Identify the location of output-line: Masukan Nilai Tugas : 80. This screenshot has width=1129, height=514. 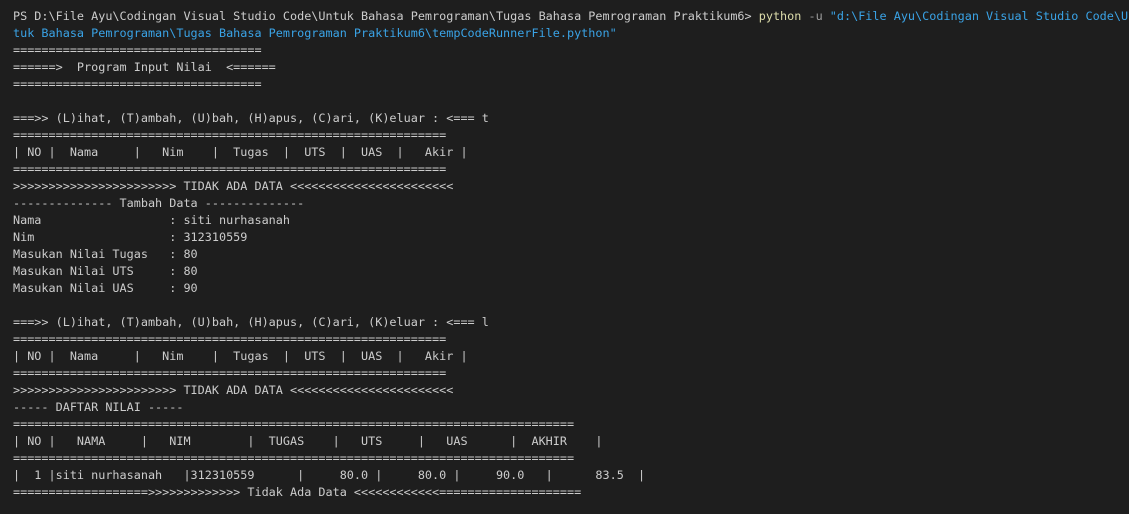
(105, 254).